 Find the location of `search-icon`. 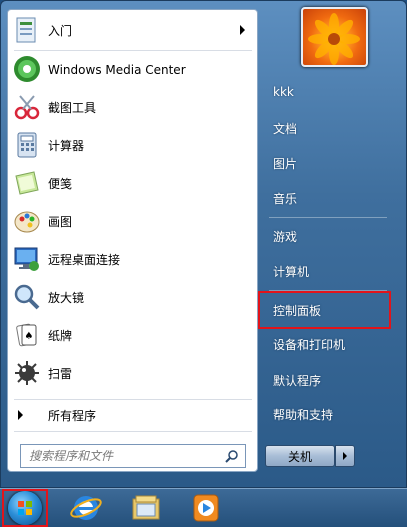

search-icon is located at coordinates (232, 456).